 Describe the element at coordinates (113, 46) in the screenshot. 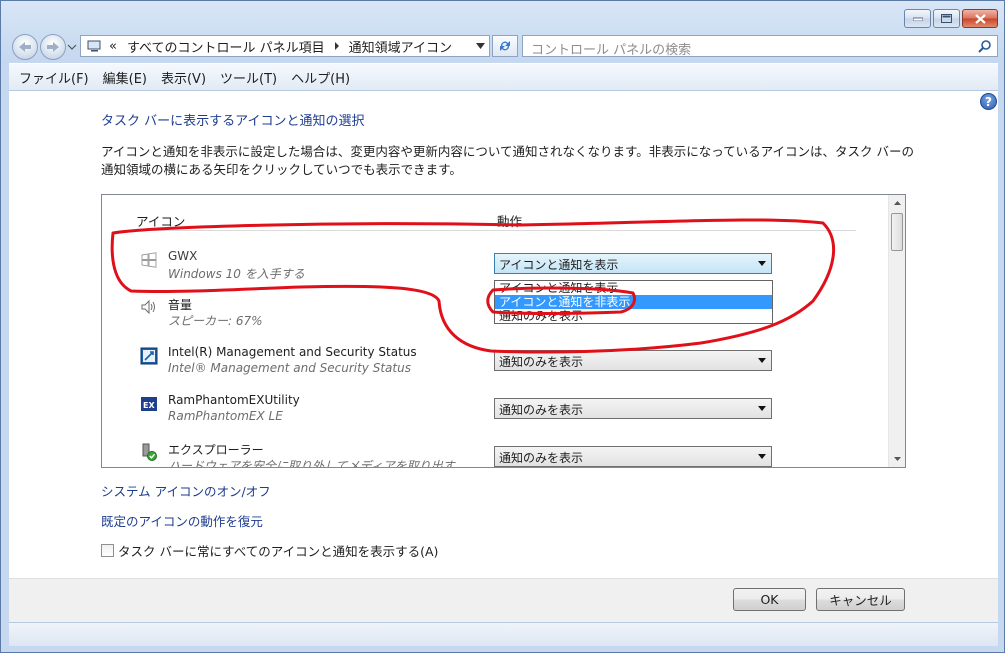

I see `address-prefix: «` at that location.